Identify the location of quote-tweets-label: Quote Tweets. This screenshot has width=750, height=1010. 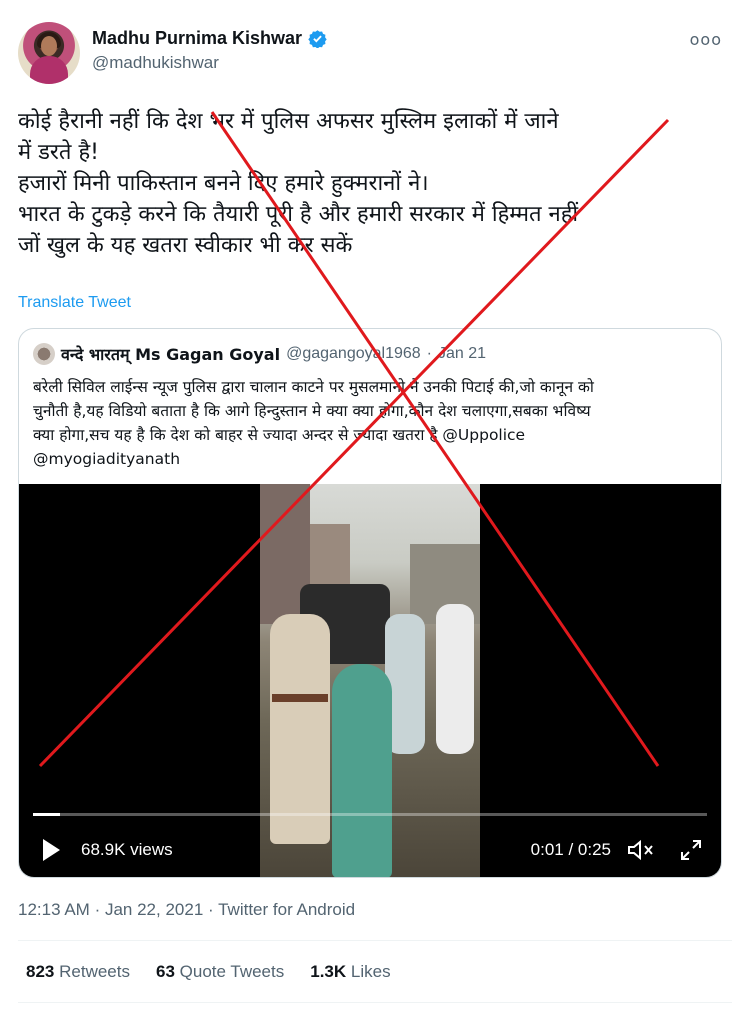
(232, 971).